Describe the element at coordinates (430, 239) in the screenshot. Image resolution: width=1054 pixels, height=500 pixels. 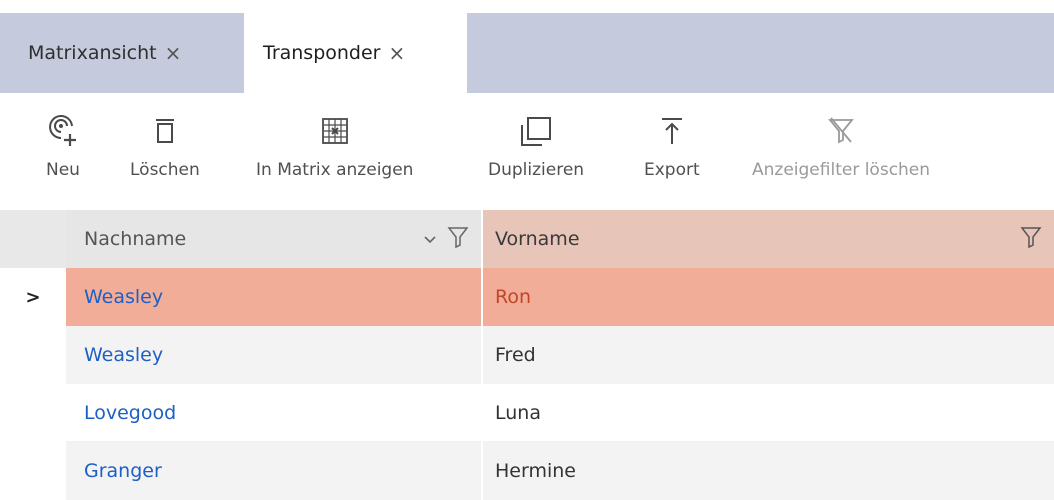
I see `chevron-down-icon` at that location.